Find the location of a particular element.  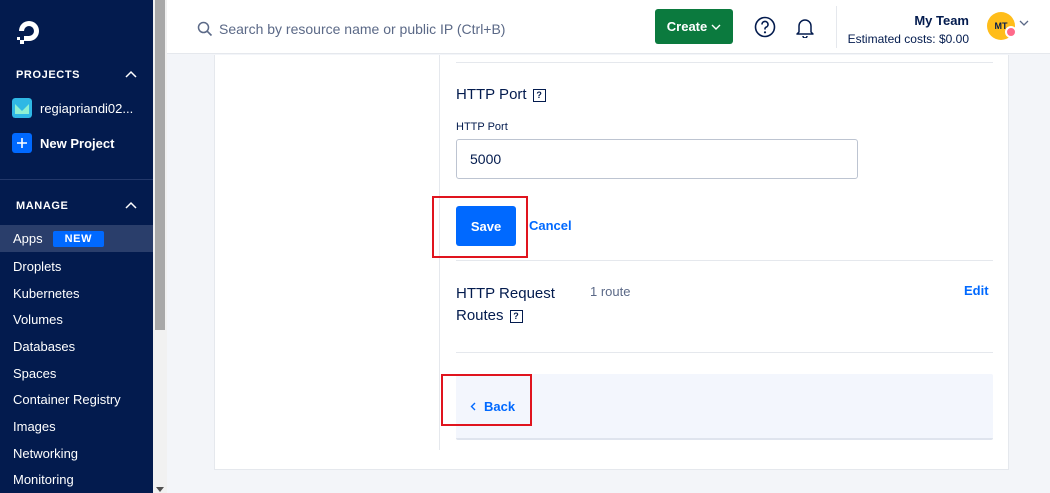

topbar-divider is located at coordinates (836, 27).